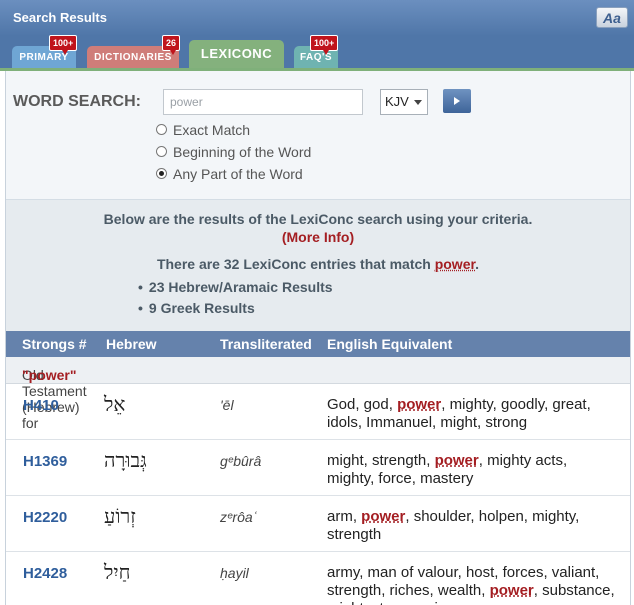 The width and height of the screenshot is (634, 605). I want to click on section-term: "power", so click(49, 375).